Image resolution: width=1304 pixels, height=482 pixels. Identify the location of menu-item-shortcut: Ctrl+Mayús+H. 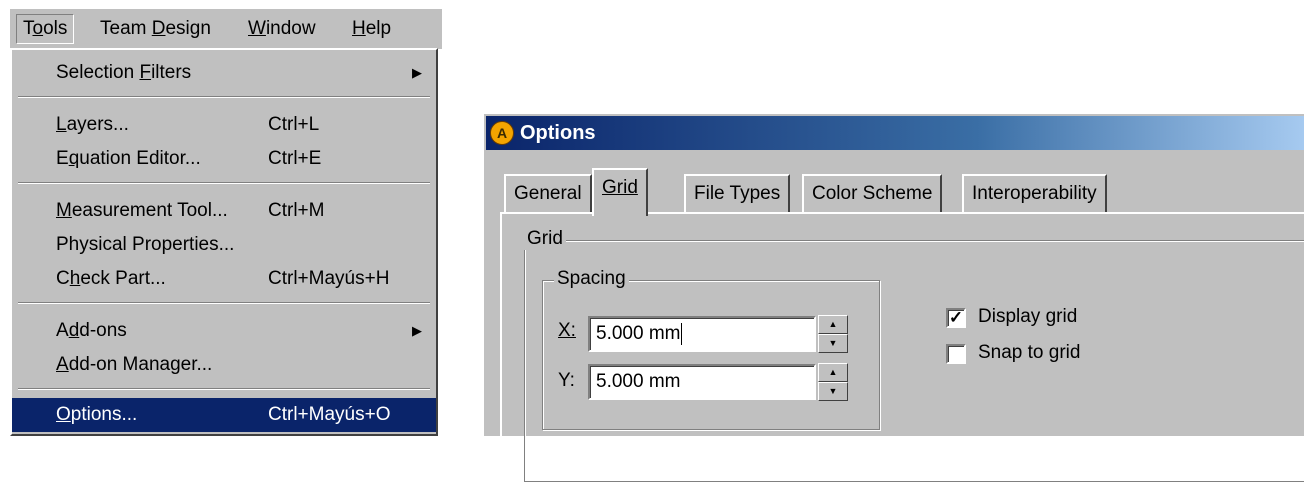
(329, 278).